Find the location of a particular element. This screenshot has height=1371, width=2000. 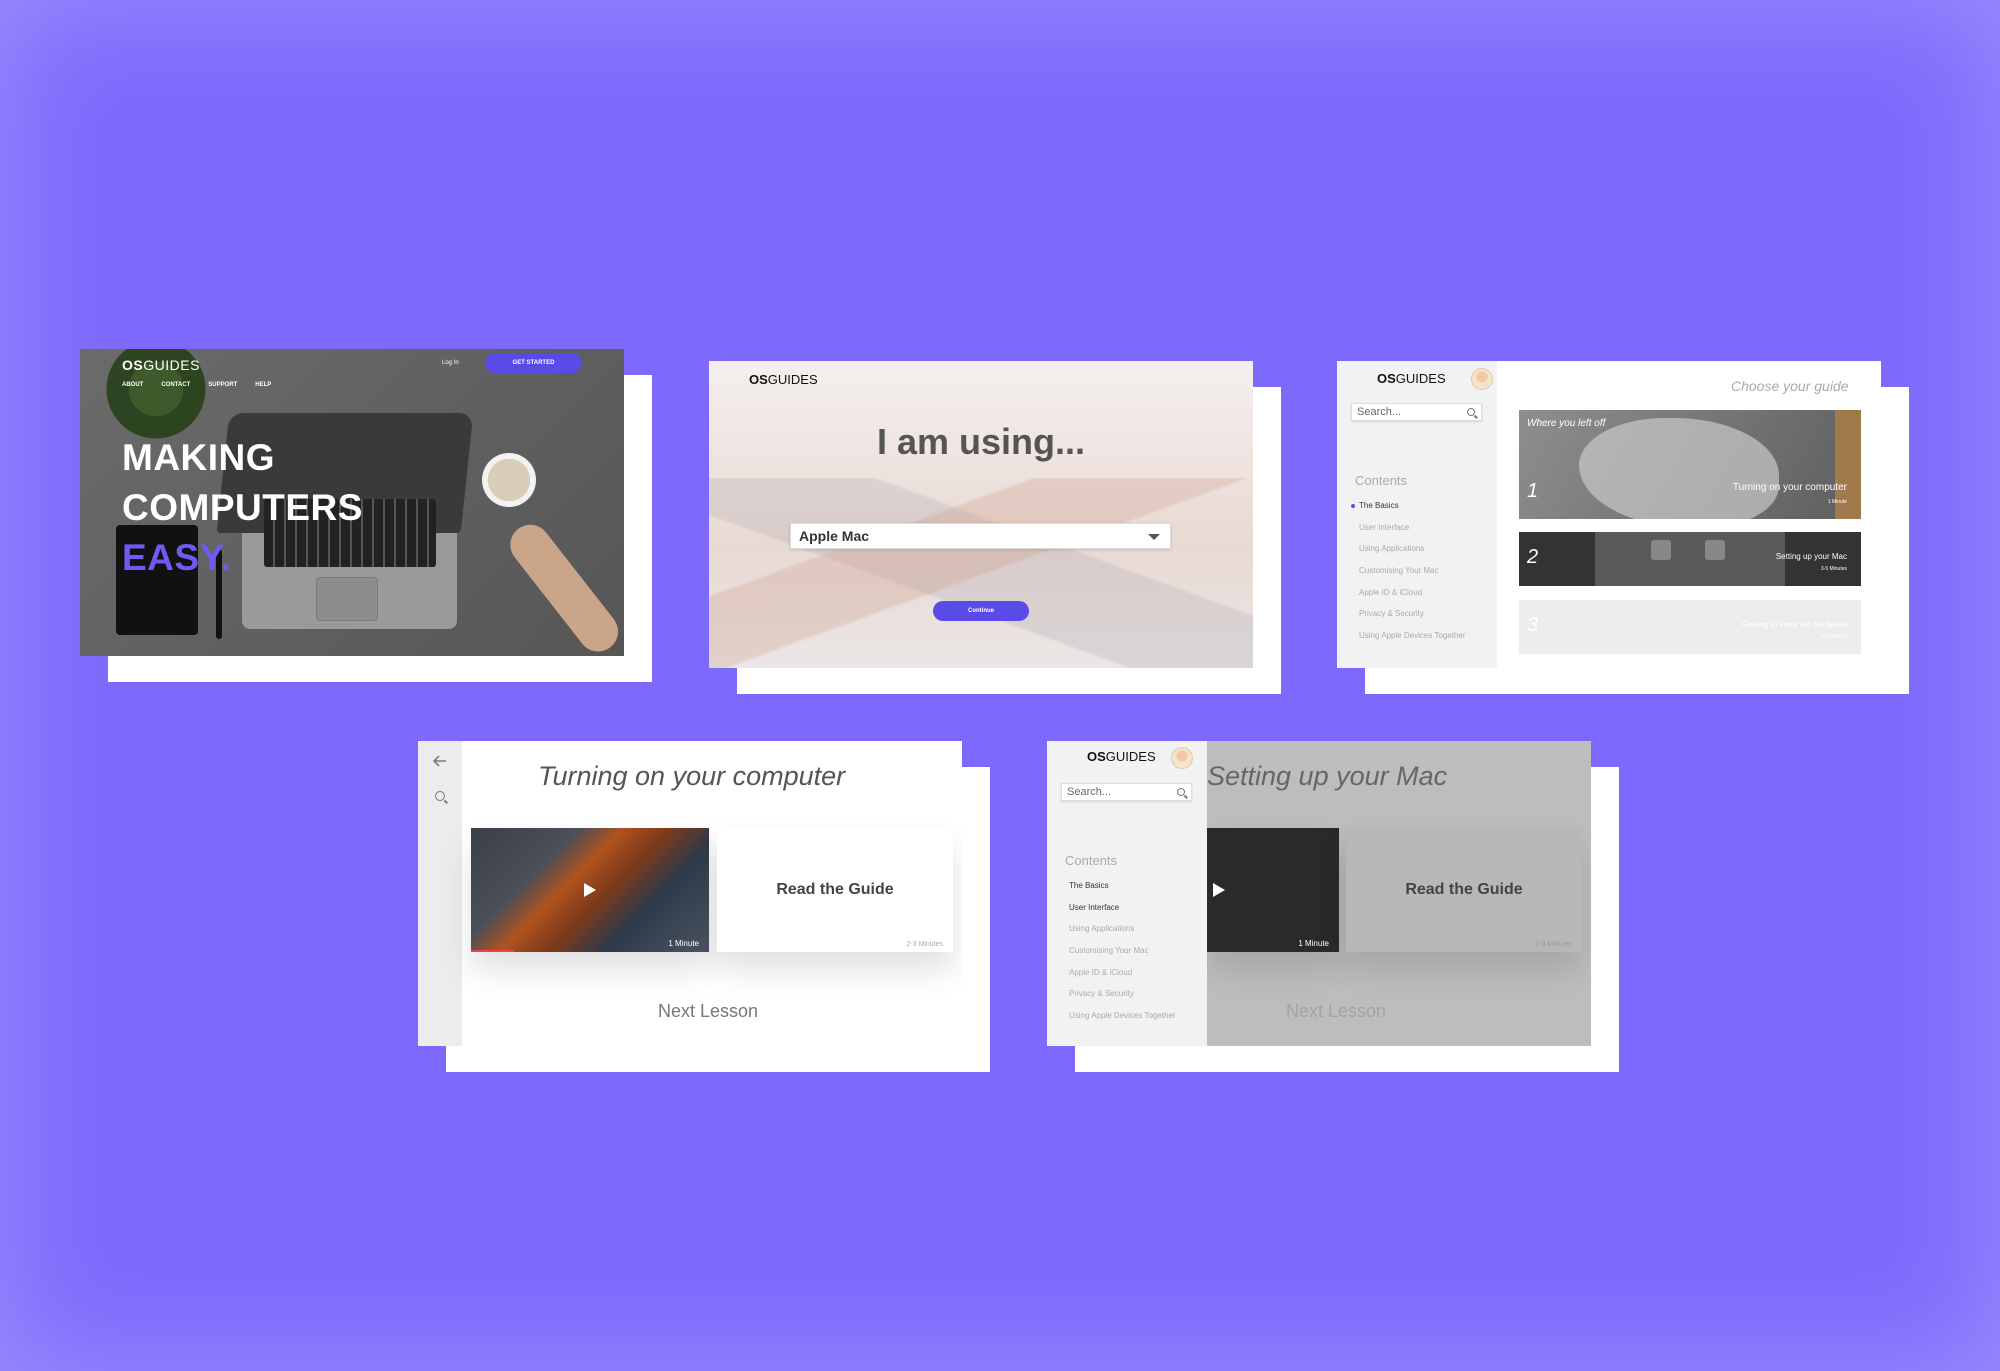

hero-headline: MAKING COMPUTERS EASY. is located at coordinates (242, 508).